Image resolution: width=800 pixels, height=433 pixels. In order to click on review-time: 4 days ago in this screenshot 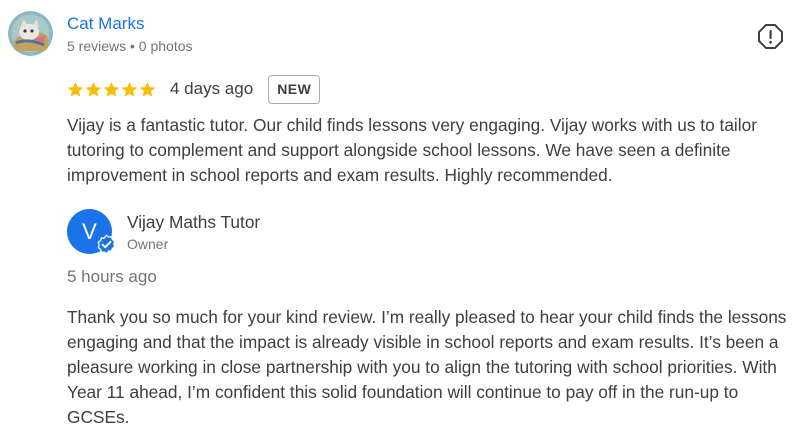, I will do `click(212, 88)`.